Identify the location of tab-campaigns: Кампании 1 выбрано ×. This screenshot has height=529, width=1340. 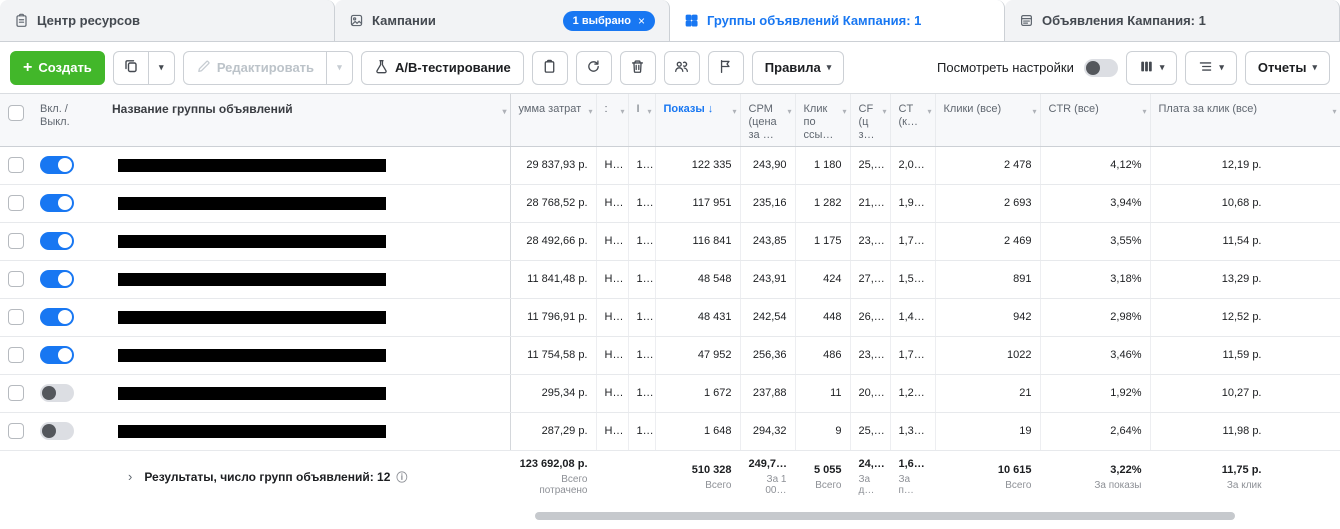
(502, 20).